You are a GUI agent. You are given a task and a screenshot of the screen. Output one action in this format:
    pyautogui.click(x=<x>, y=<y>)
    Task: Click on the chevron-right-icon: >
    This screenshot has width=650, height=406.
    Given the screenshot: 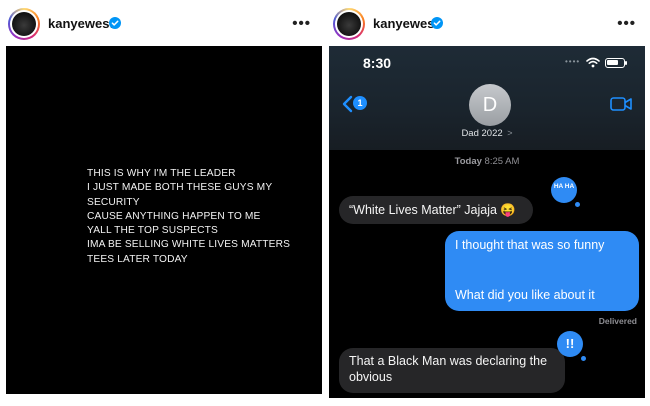 What is the action you would take?
    pyautogui.click(x=510, y=133)
    